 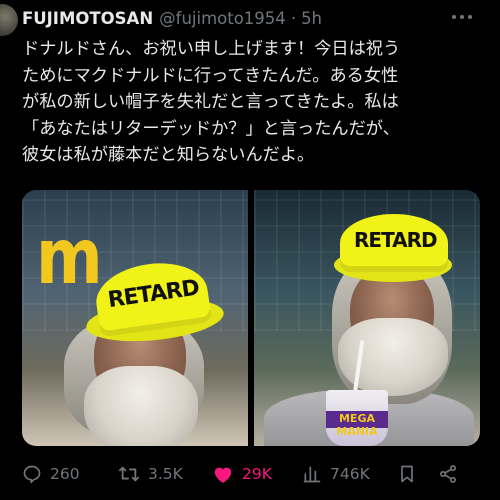 I want to click on like-count: 29K, so click(x=257, y=474).